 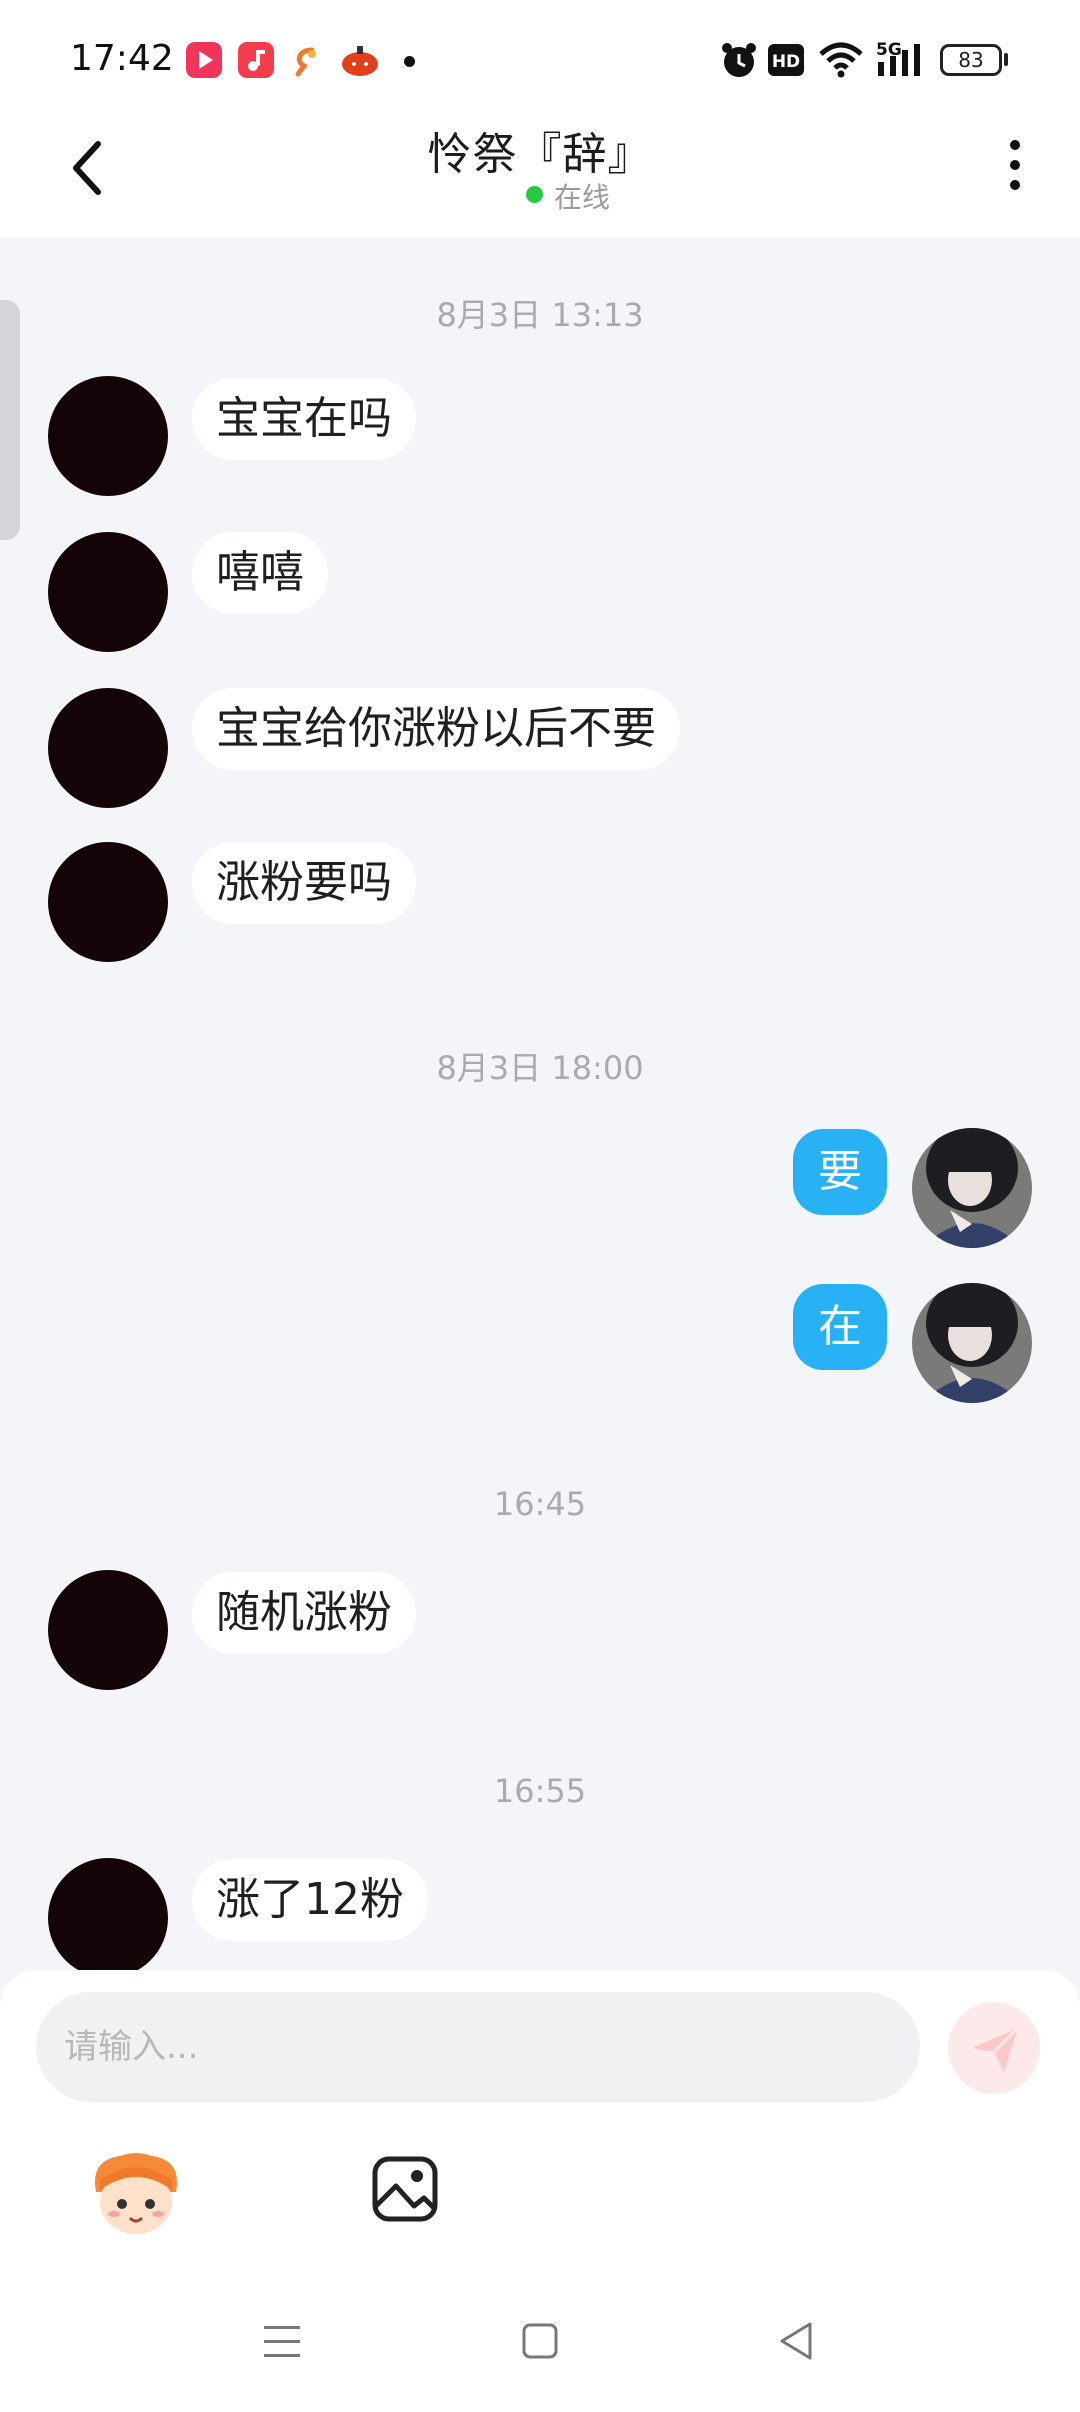 What do you see at coordinates (359, 60) in the screenshot?
I see `pumpkin-app-icon` at bounding box center [359, 60].